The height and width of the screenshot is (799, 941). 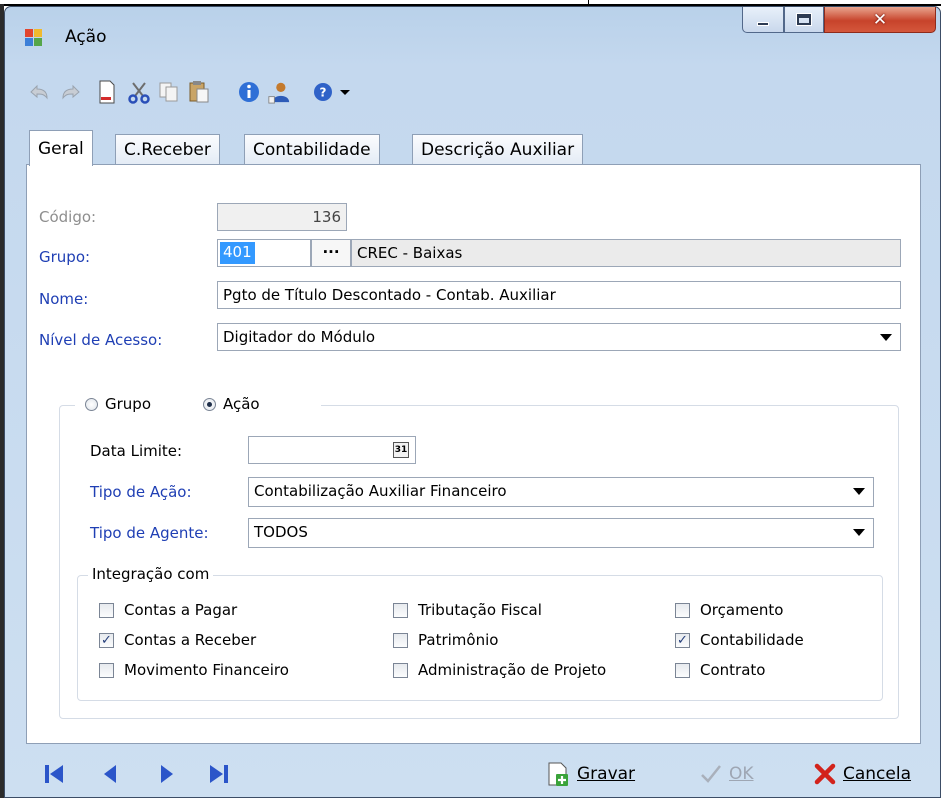 I want to click on help-icon: ?, so click(x=323, y=92).